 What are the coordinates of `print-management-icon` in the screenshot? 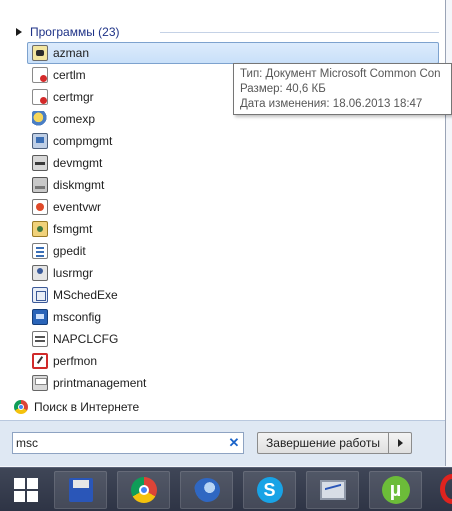 It's located at (40, 383).